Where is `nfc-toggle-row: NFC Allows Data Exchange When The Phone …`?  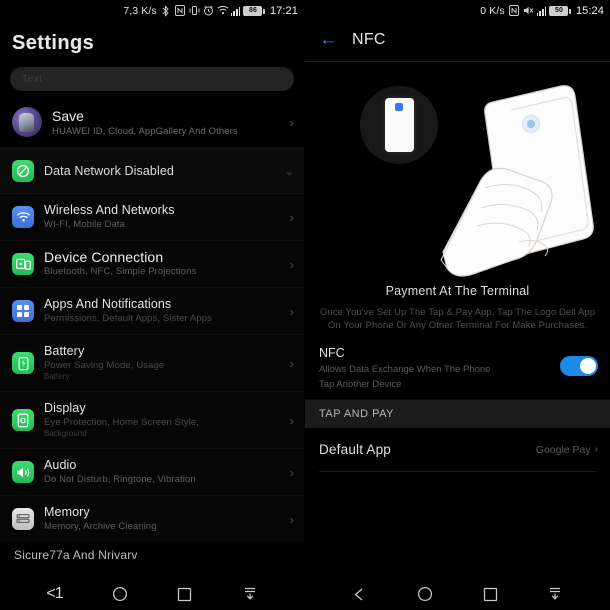
nfc-toggle-row: NFC Allows Data Exchange When The Phone … is located at coordinates (457, 365).